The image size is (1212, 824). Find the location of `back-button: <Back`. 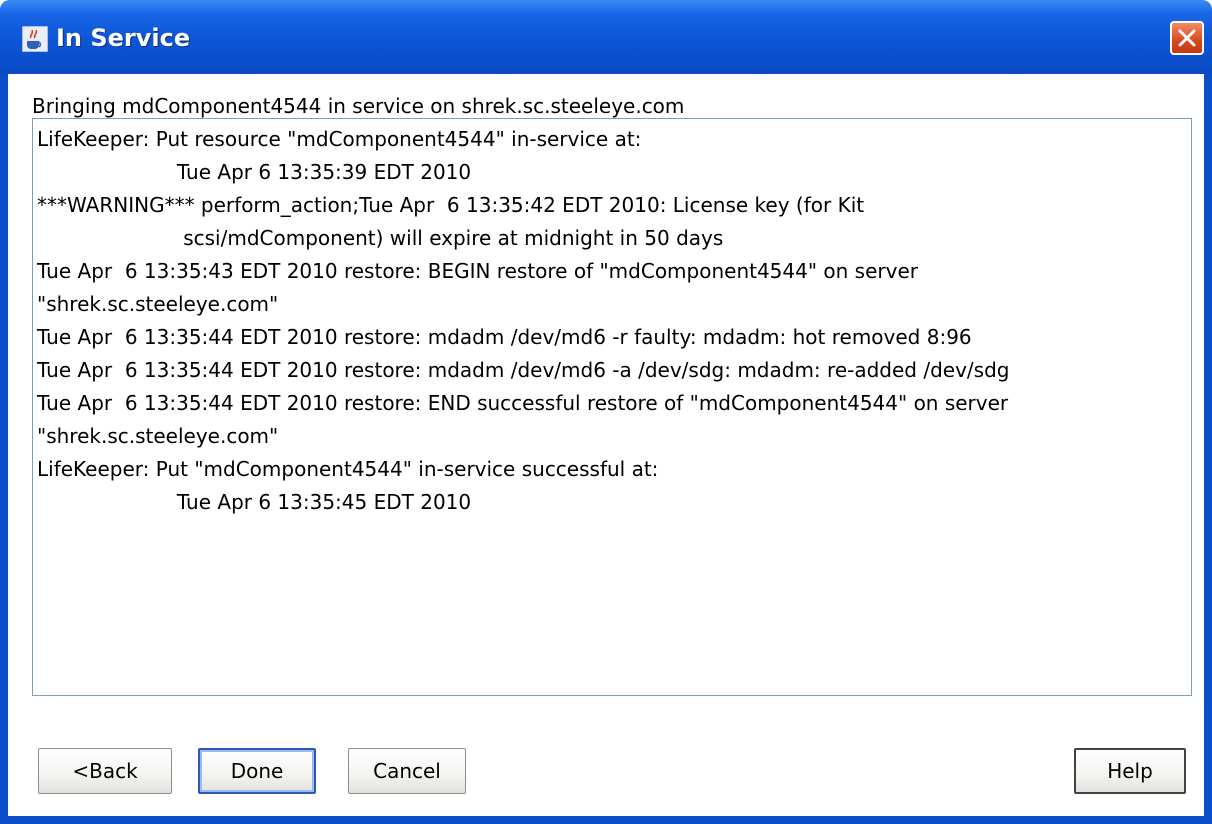

back-button: <Back is located at coordinates (105, 771).